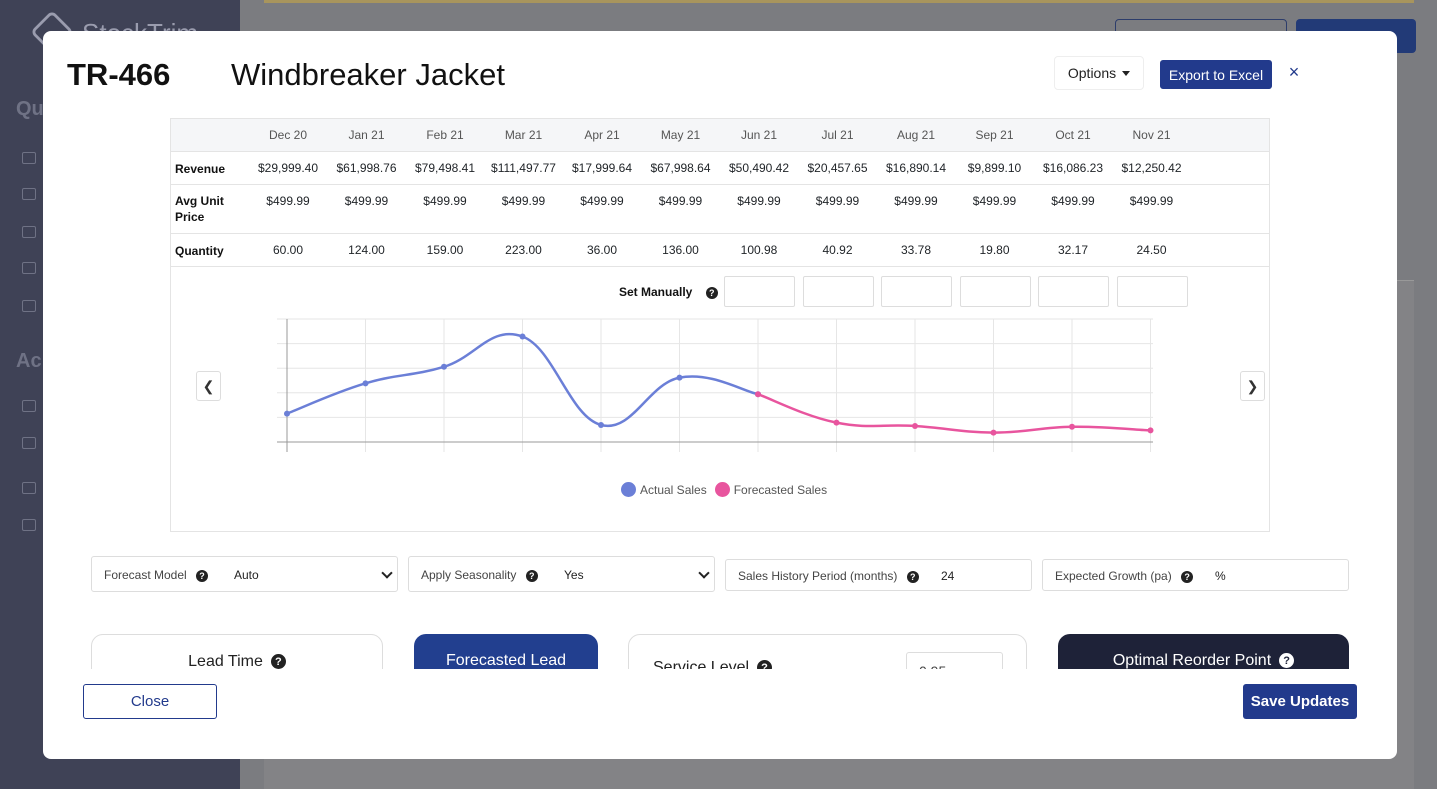 The image size is (1437, 789). What do you see at coordinates (878, 575) in the screenshot?
I see `history-period-input: Sales History Period (months) ? 24` at bounding box center [878, 575].